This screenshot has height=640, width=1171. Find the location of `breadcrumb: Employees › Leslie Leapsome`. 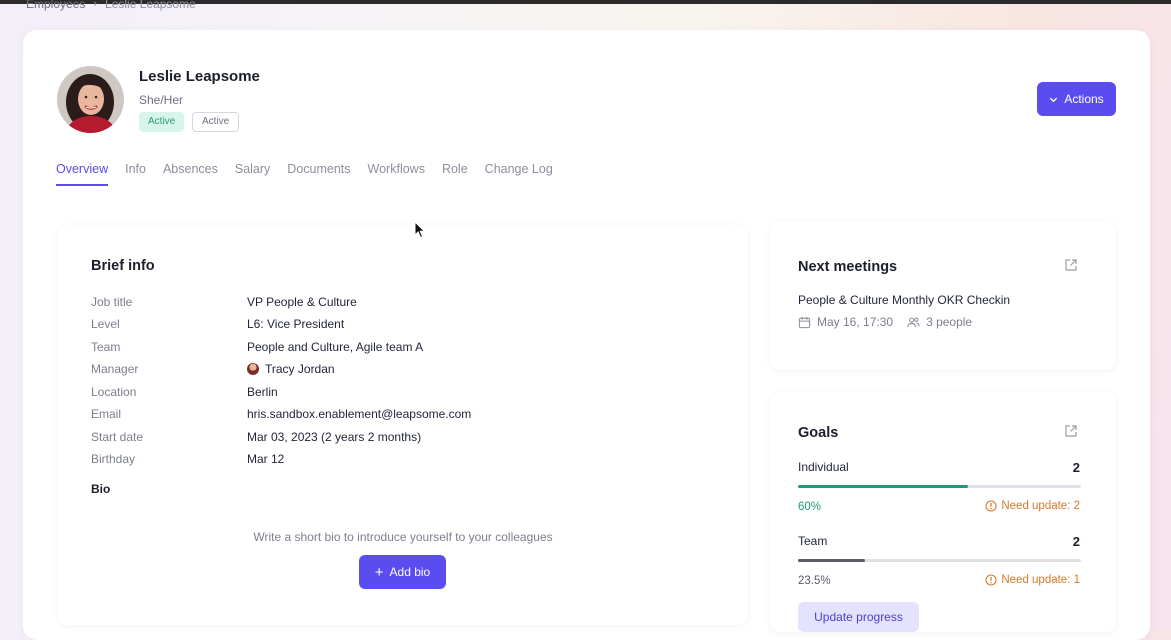

breadcrumb: Employees › Leslie Leapsome is located at coordinates (111, 5).